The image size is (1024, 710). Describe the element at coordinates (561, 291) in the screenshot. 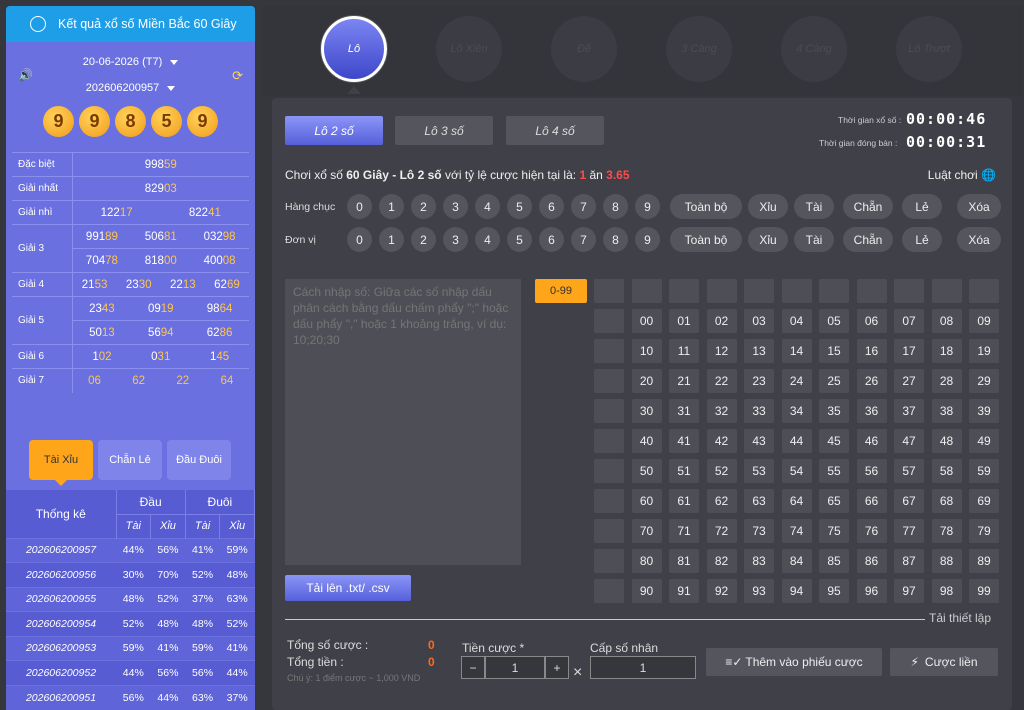

I see `range-button: 0-99` at that location.